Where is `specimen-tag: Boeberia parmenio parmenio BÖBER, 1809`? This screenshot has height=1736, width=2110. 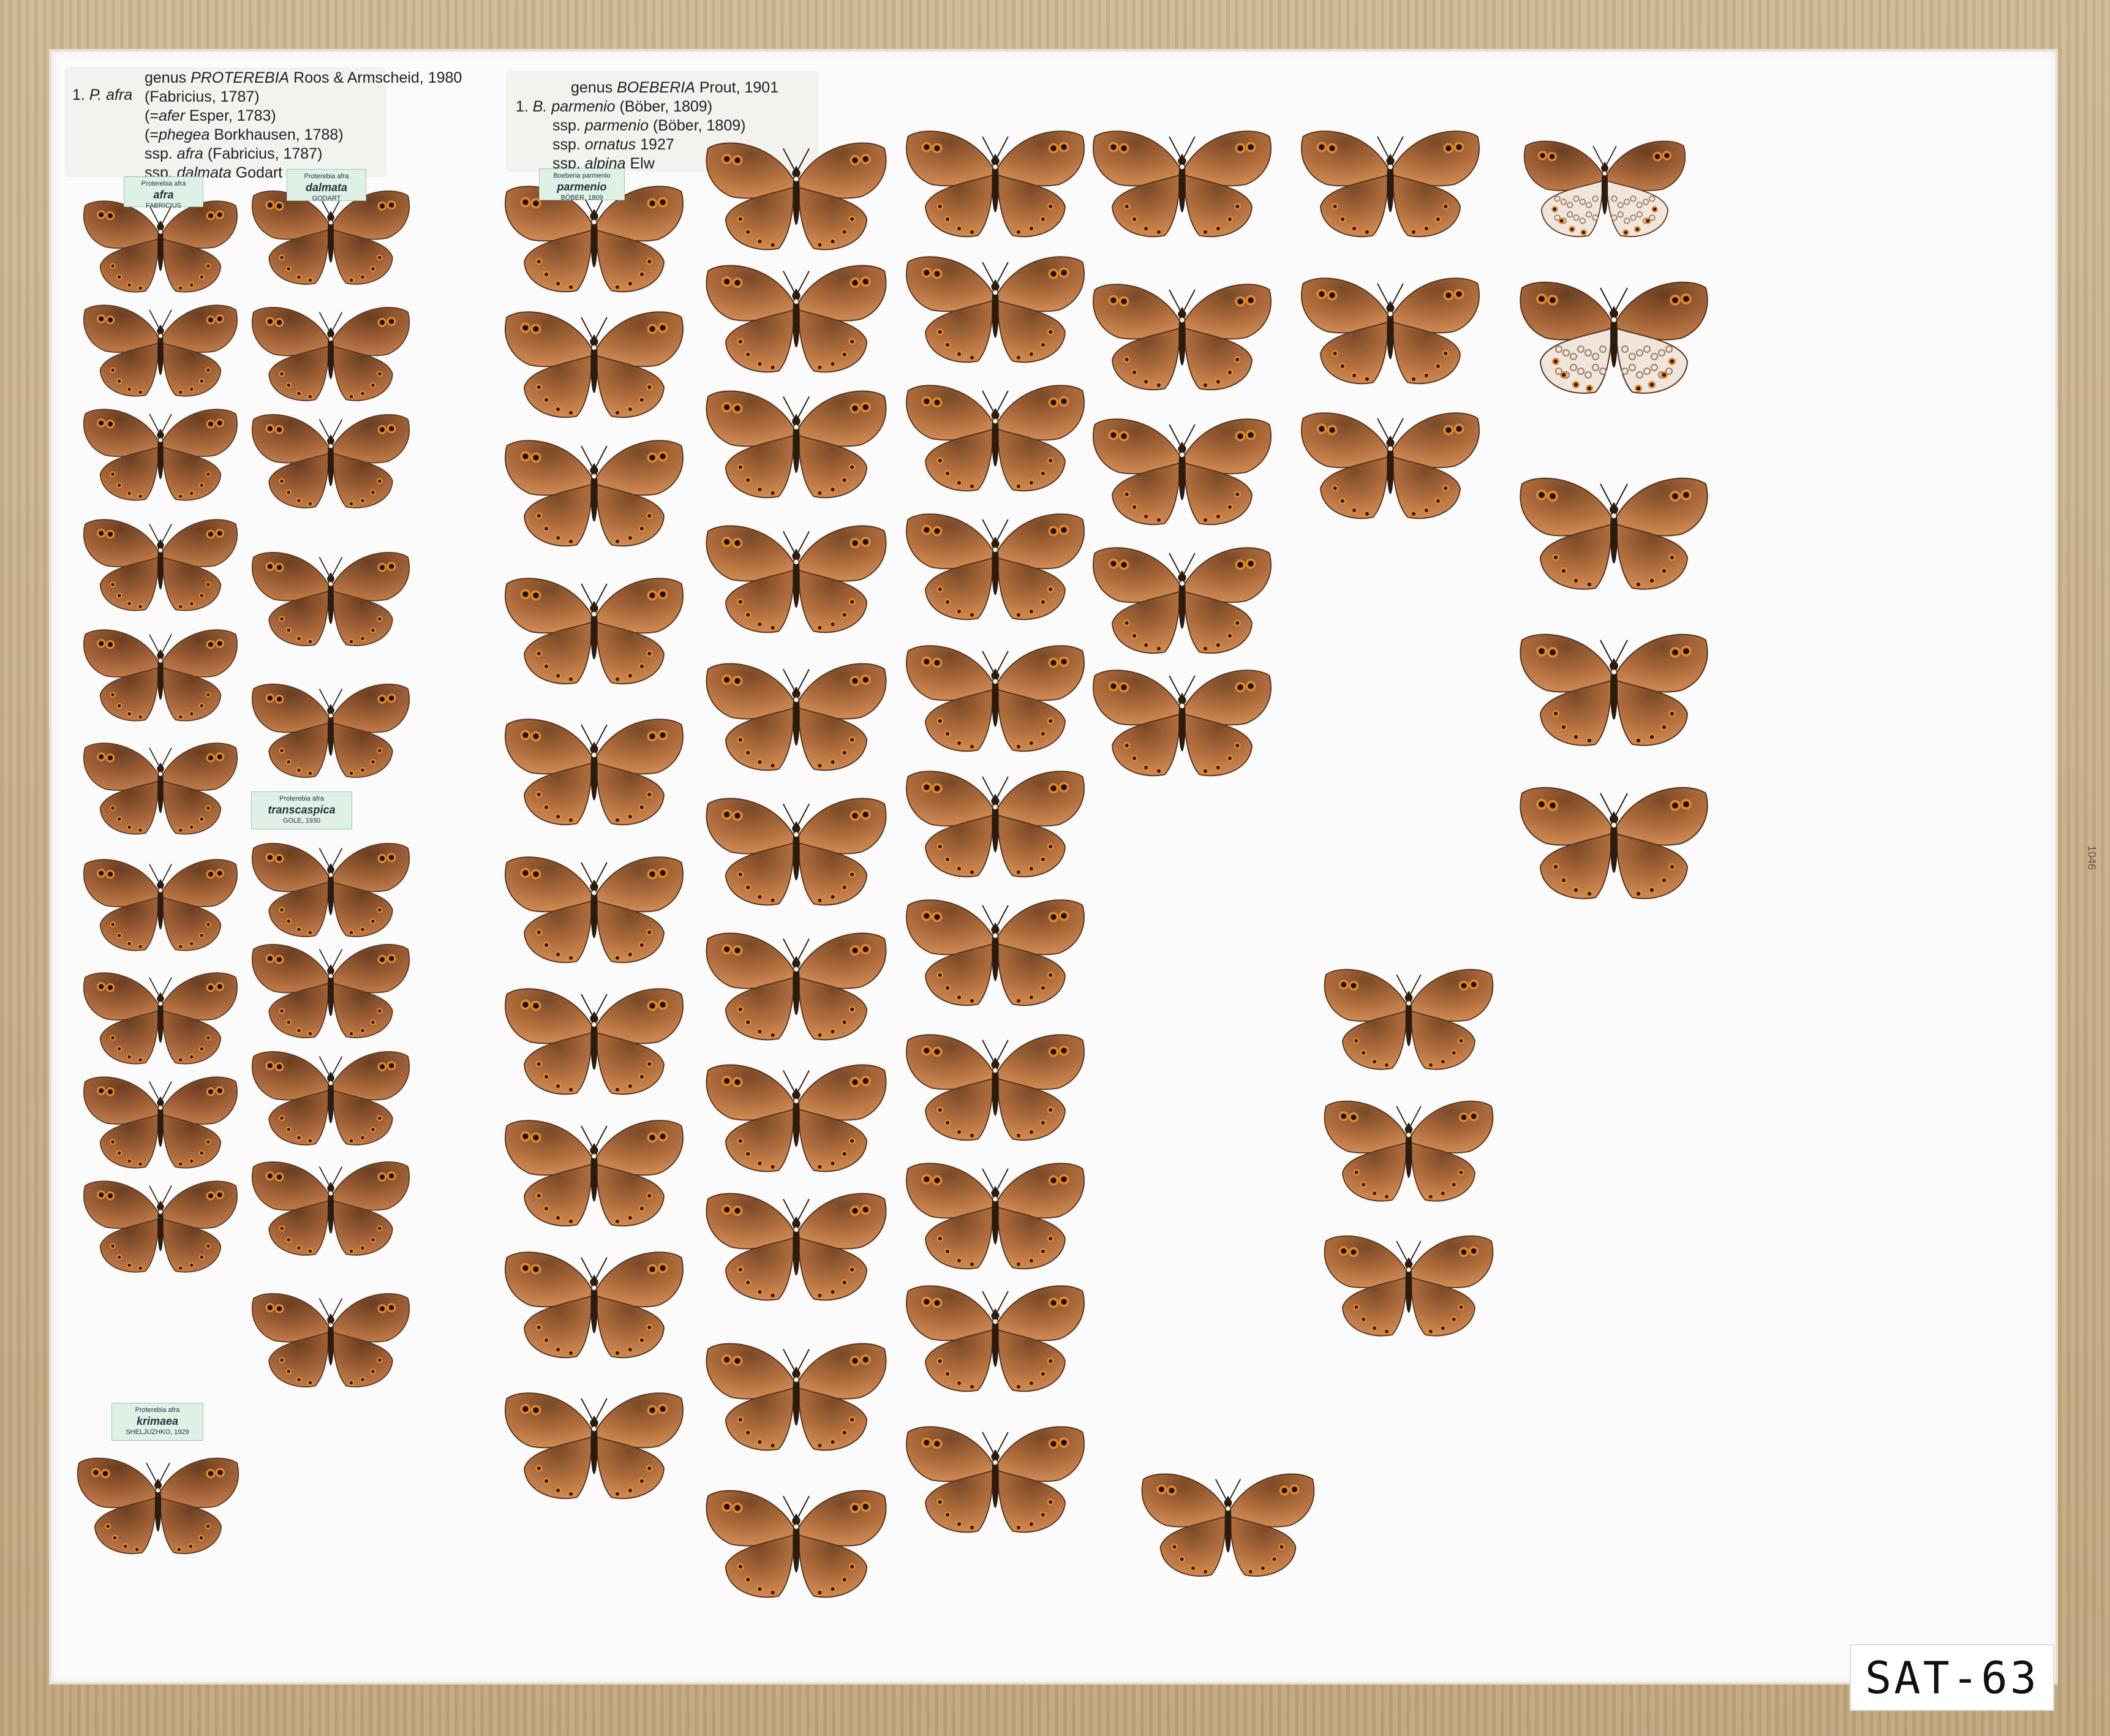 specimen-tag: Boeberia parmenio parmenio BÖBER, 1809 is located at coordinates (582, 185).